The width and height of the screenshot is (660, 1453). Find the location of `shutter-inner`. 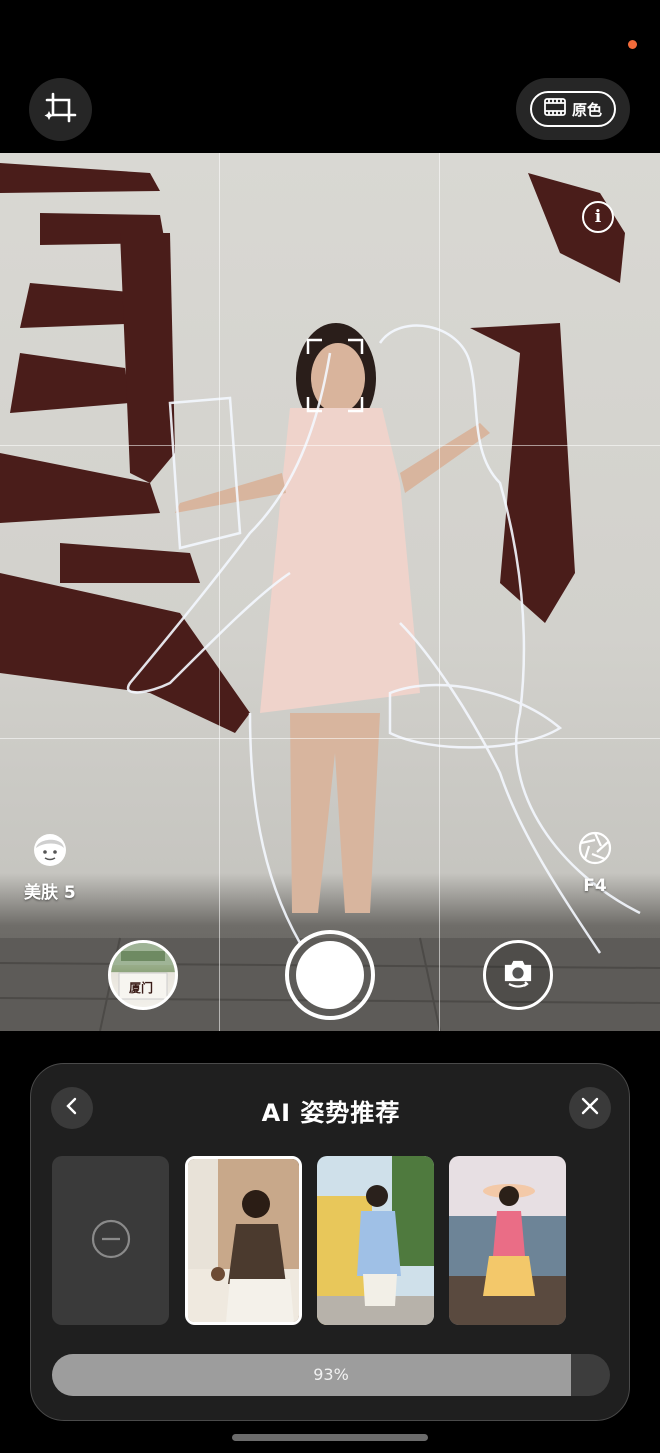

shutter-inner is located at coordinates (330, 975).